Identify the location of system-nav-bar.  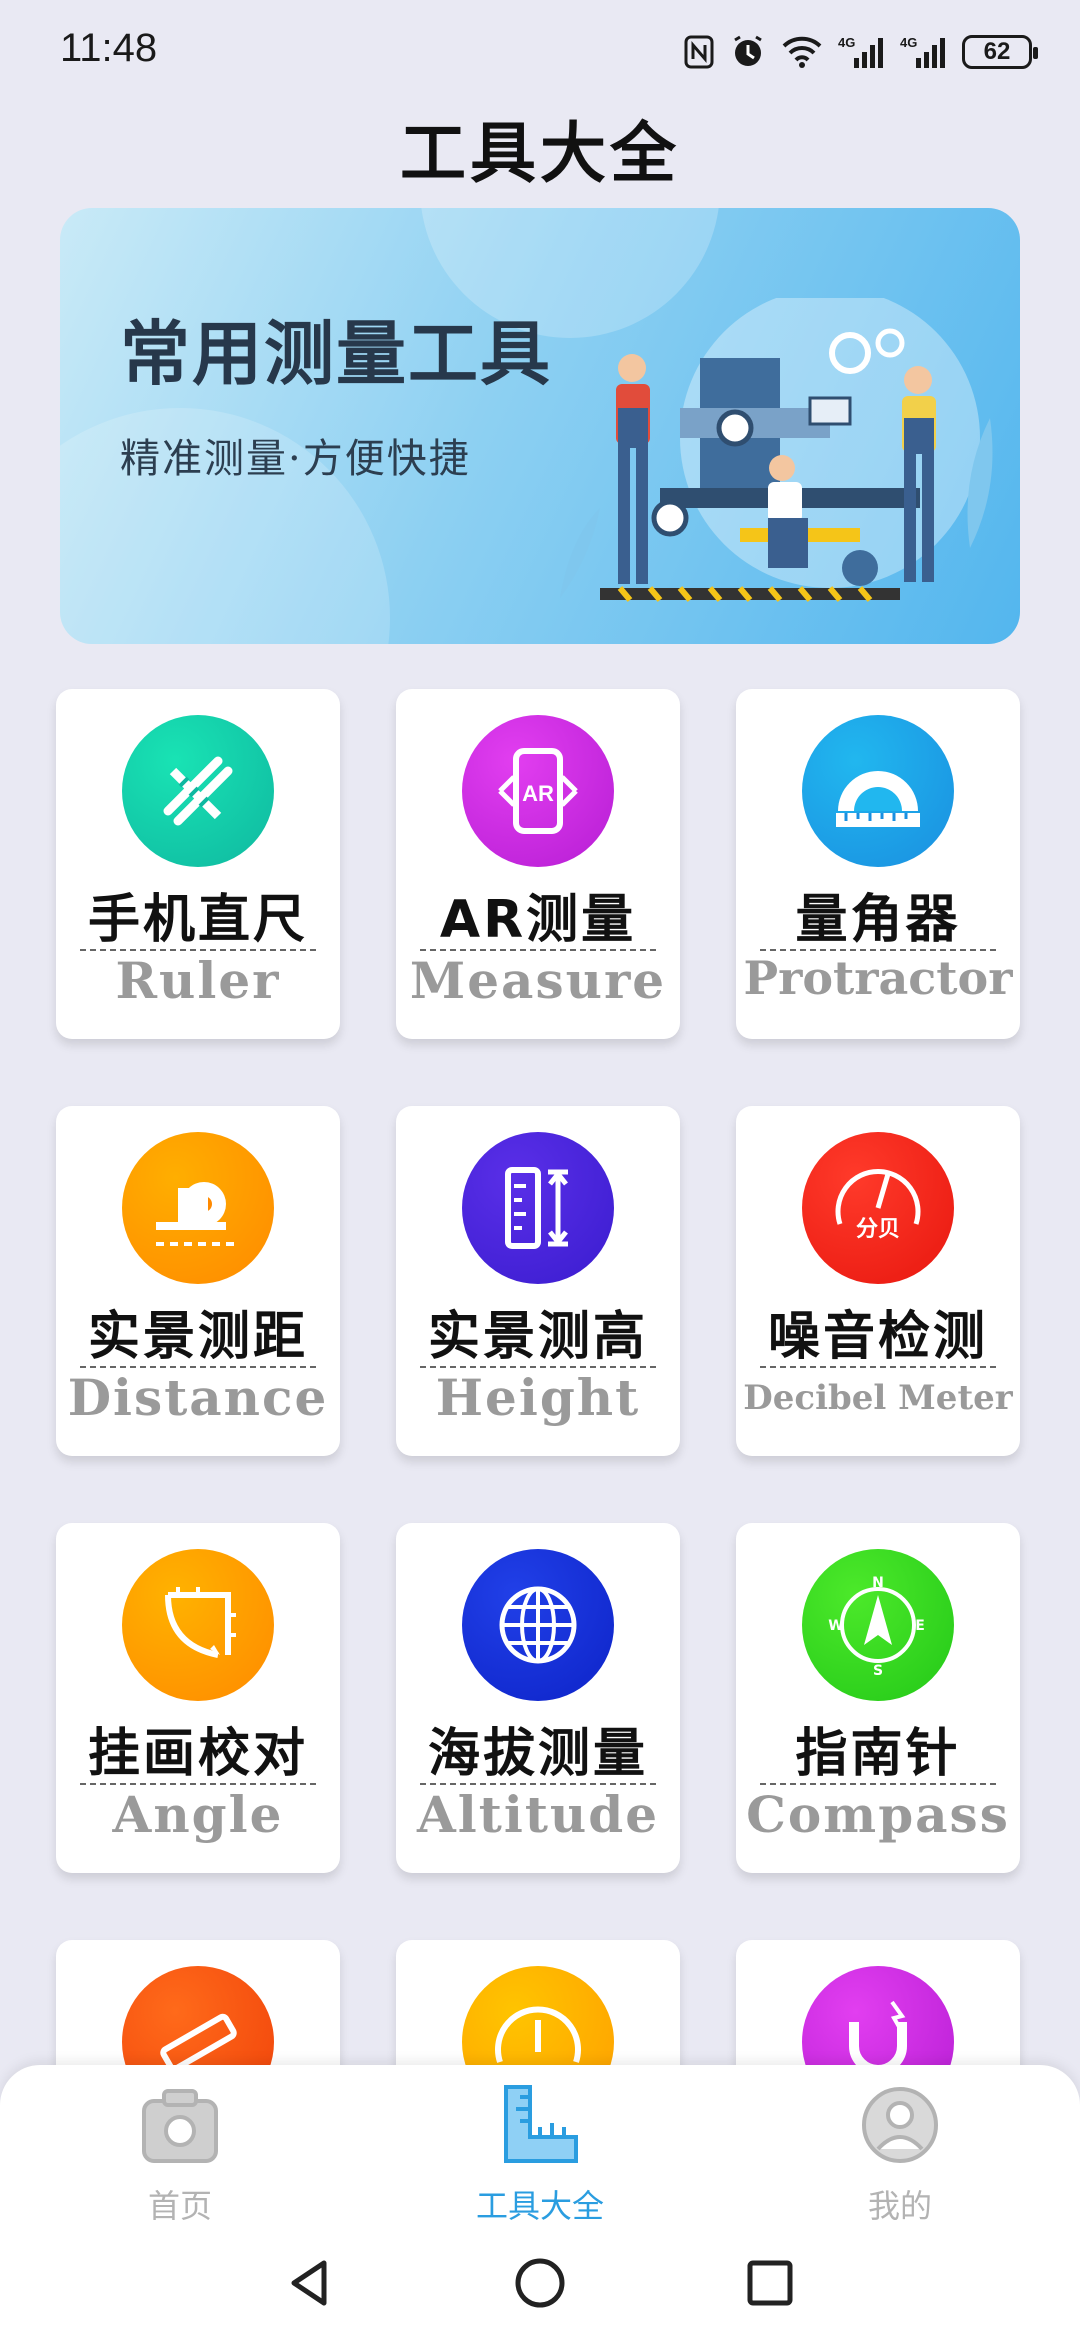
(540, 2282).